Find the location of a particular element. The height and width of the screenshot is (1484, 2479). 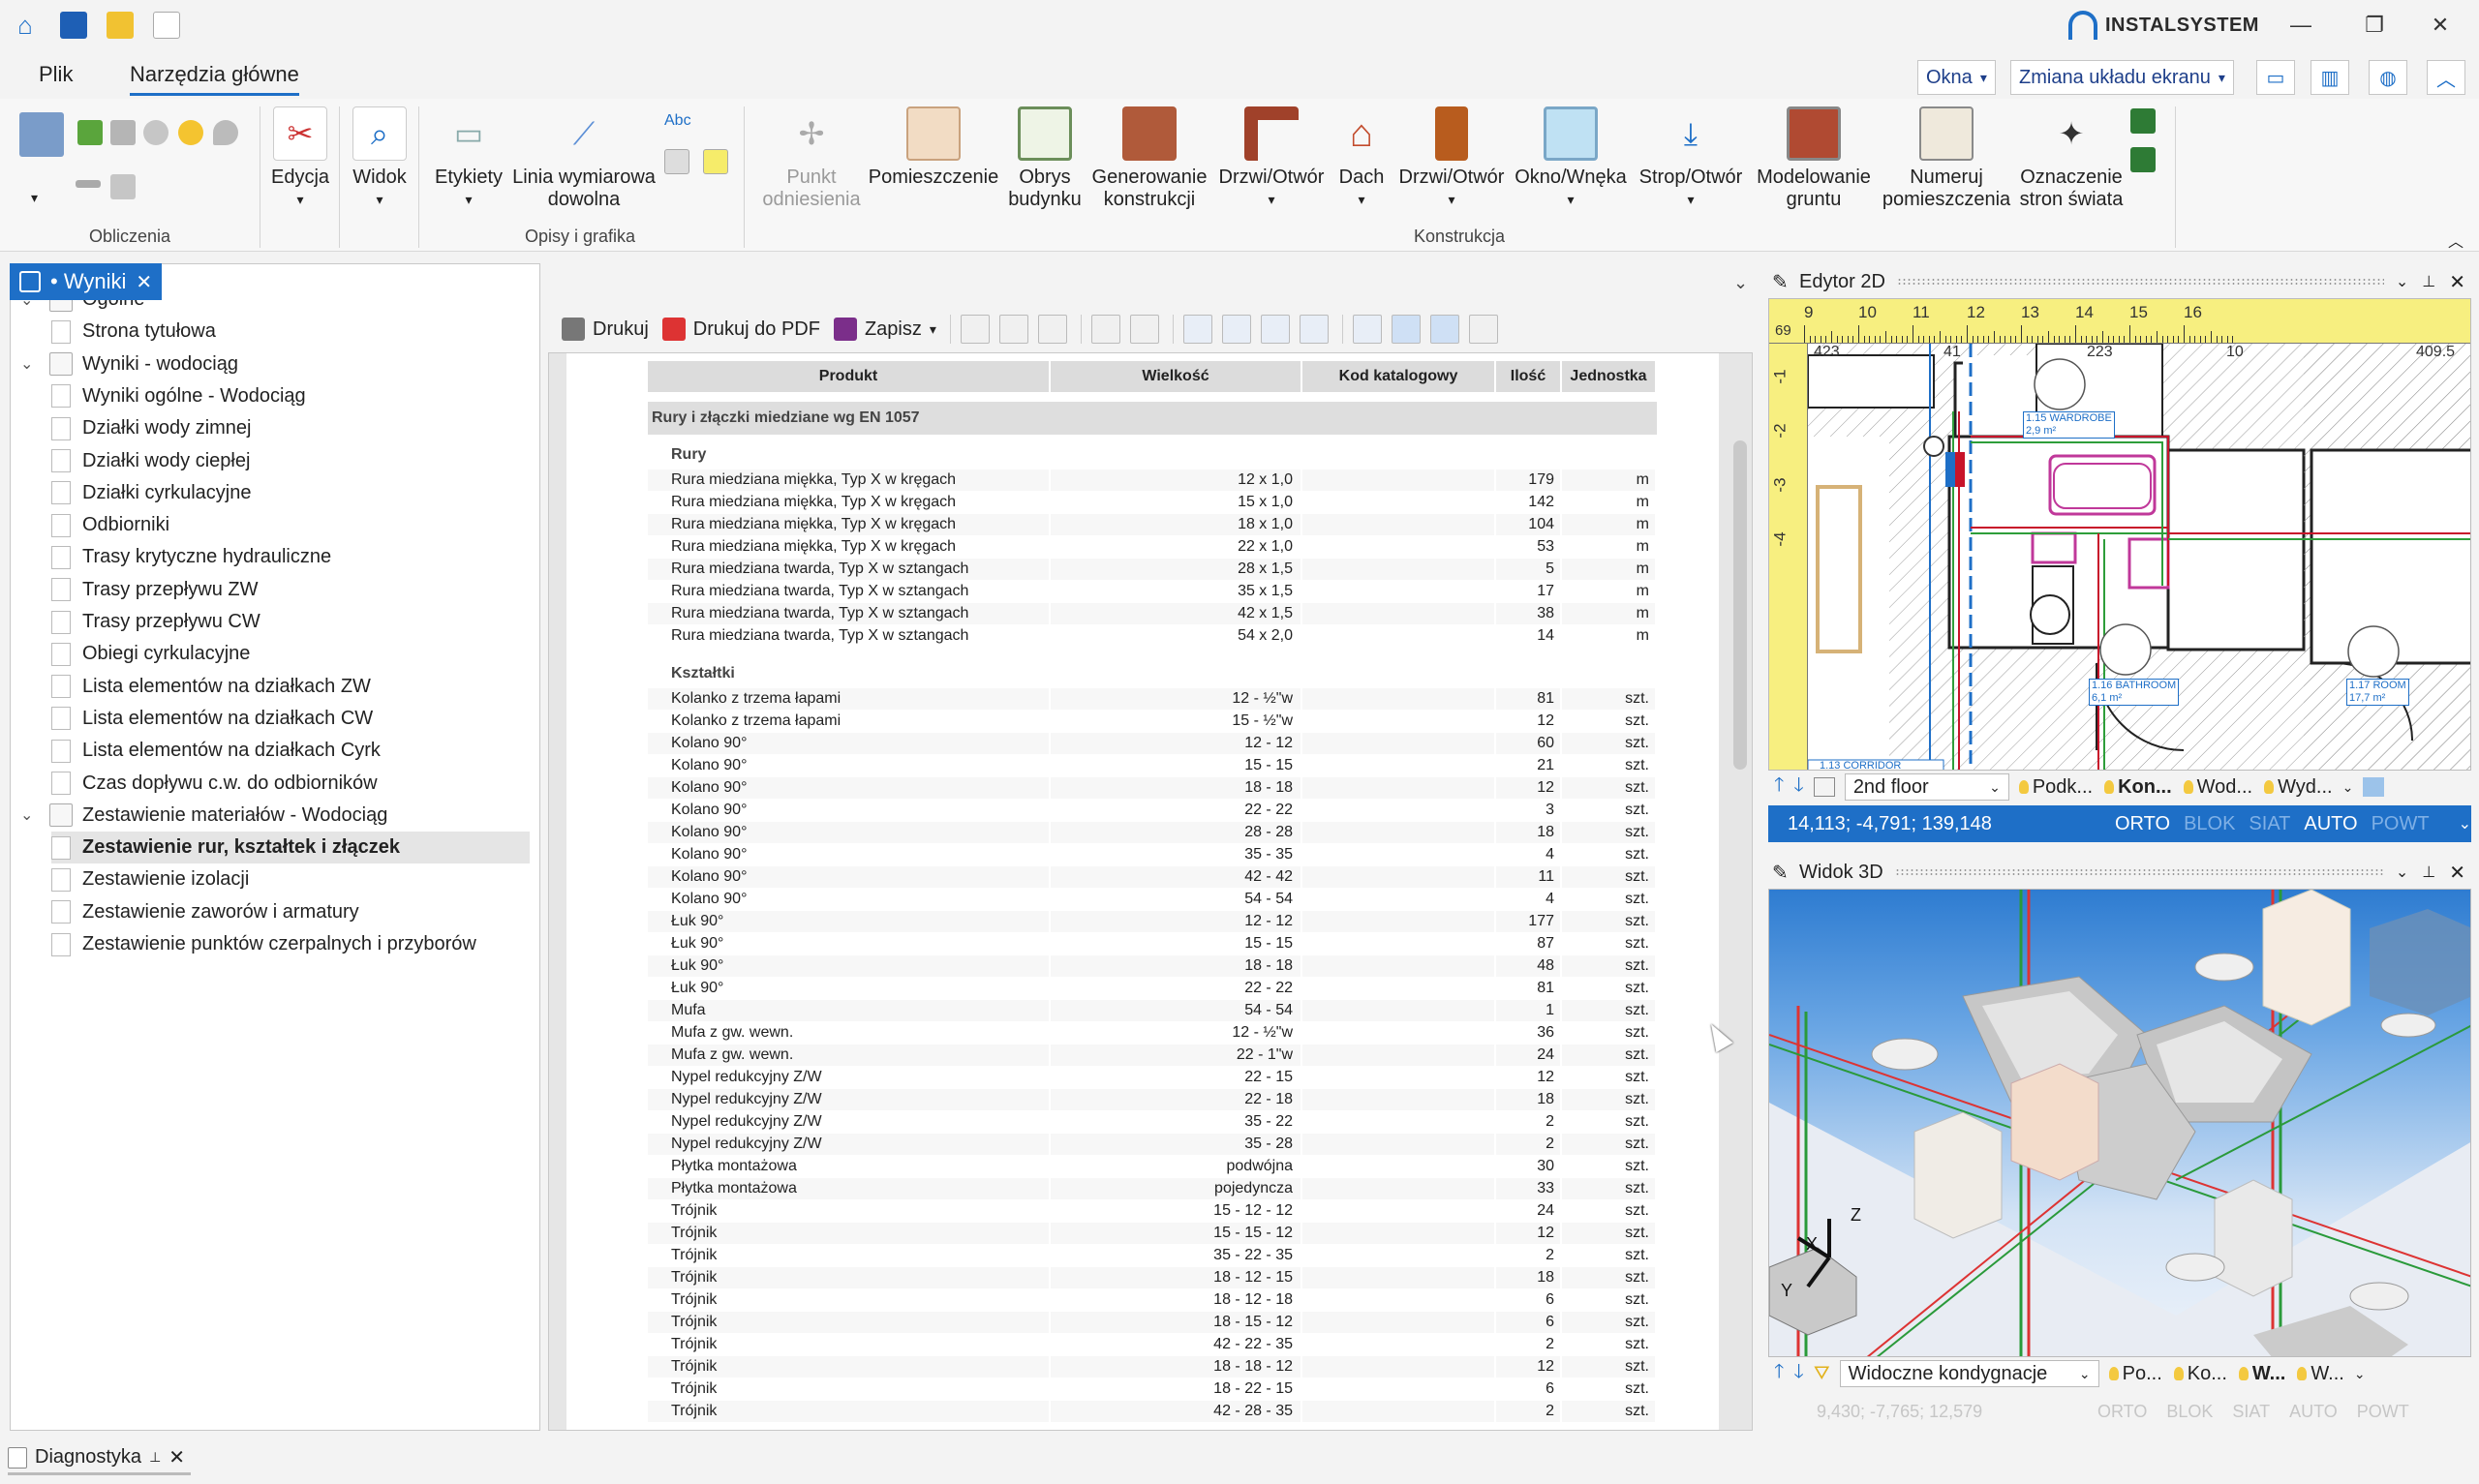

tab-plik: Plik is located at coordinates (56, 74).